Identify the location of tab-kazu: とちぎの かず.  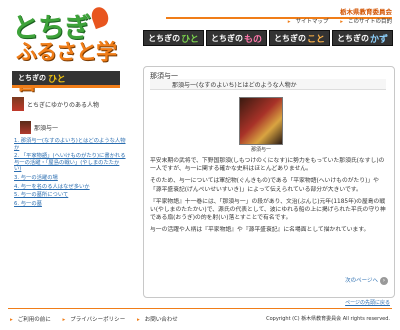
(362, 38).